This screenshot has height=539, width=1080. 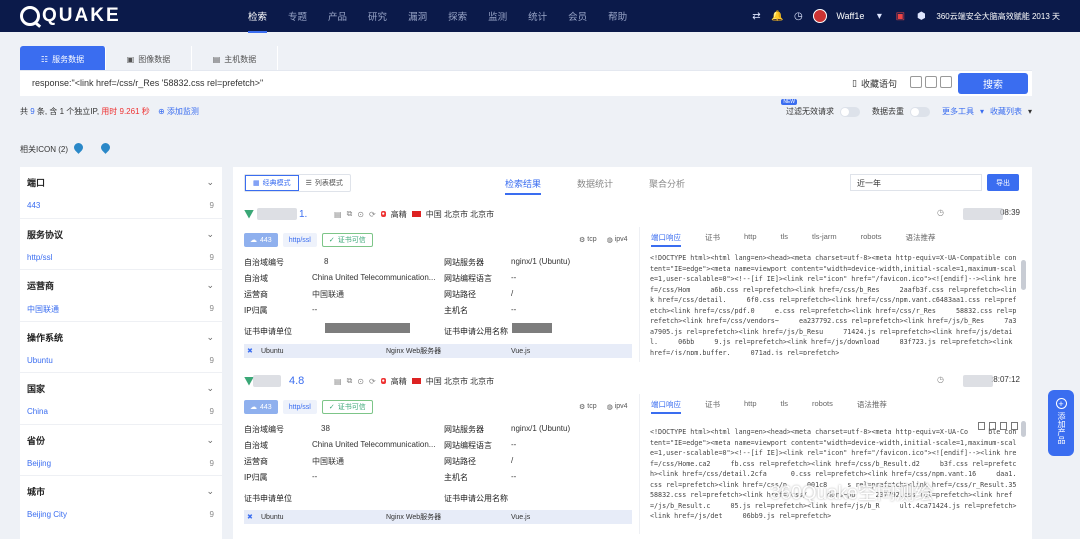 What do you see at coordinates (47, 514) in the screenshot?
I see `facet-value: Beijing City` at bounding box center [47, 514].